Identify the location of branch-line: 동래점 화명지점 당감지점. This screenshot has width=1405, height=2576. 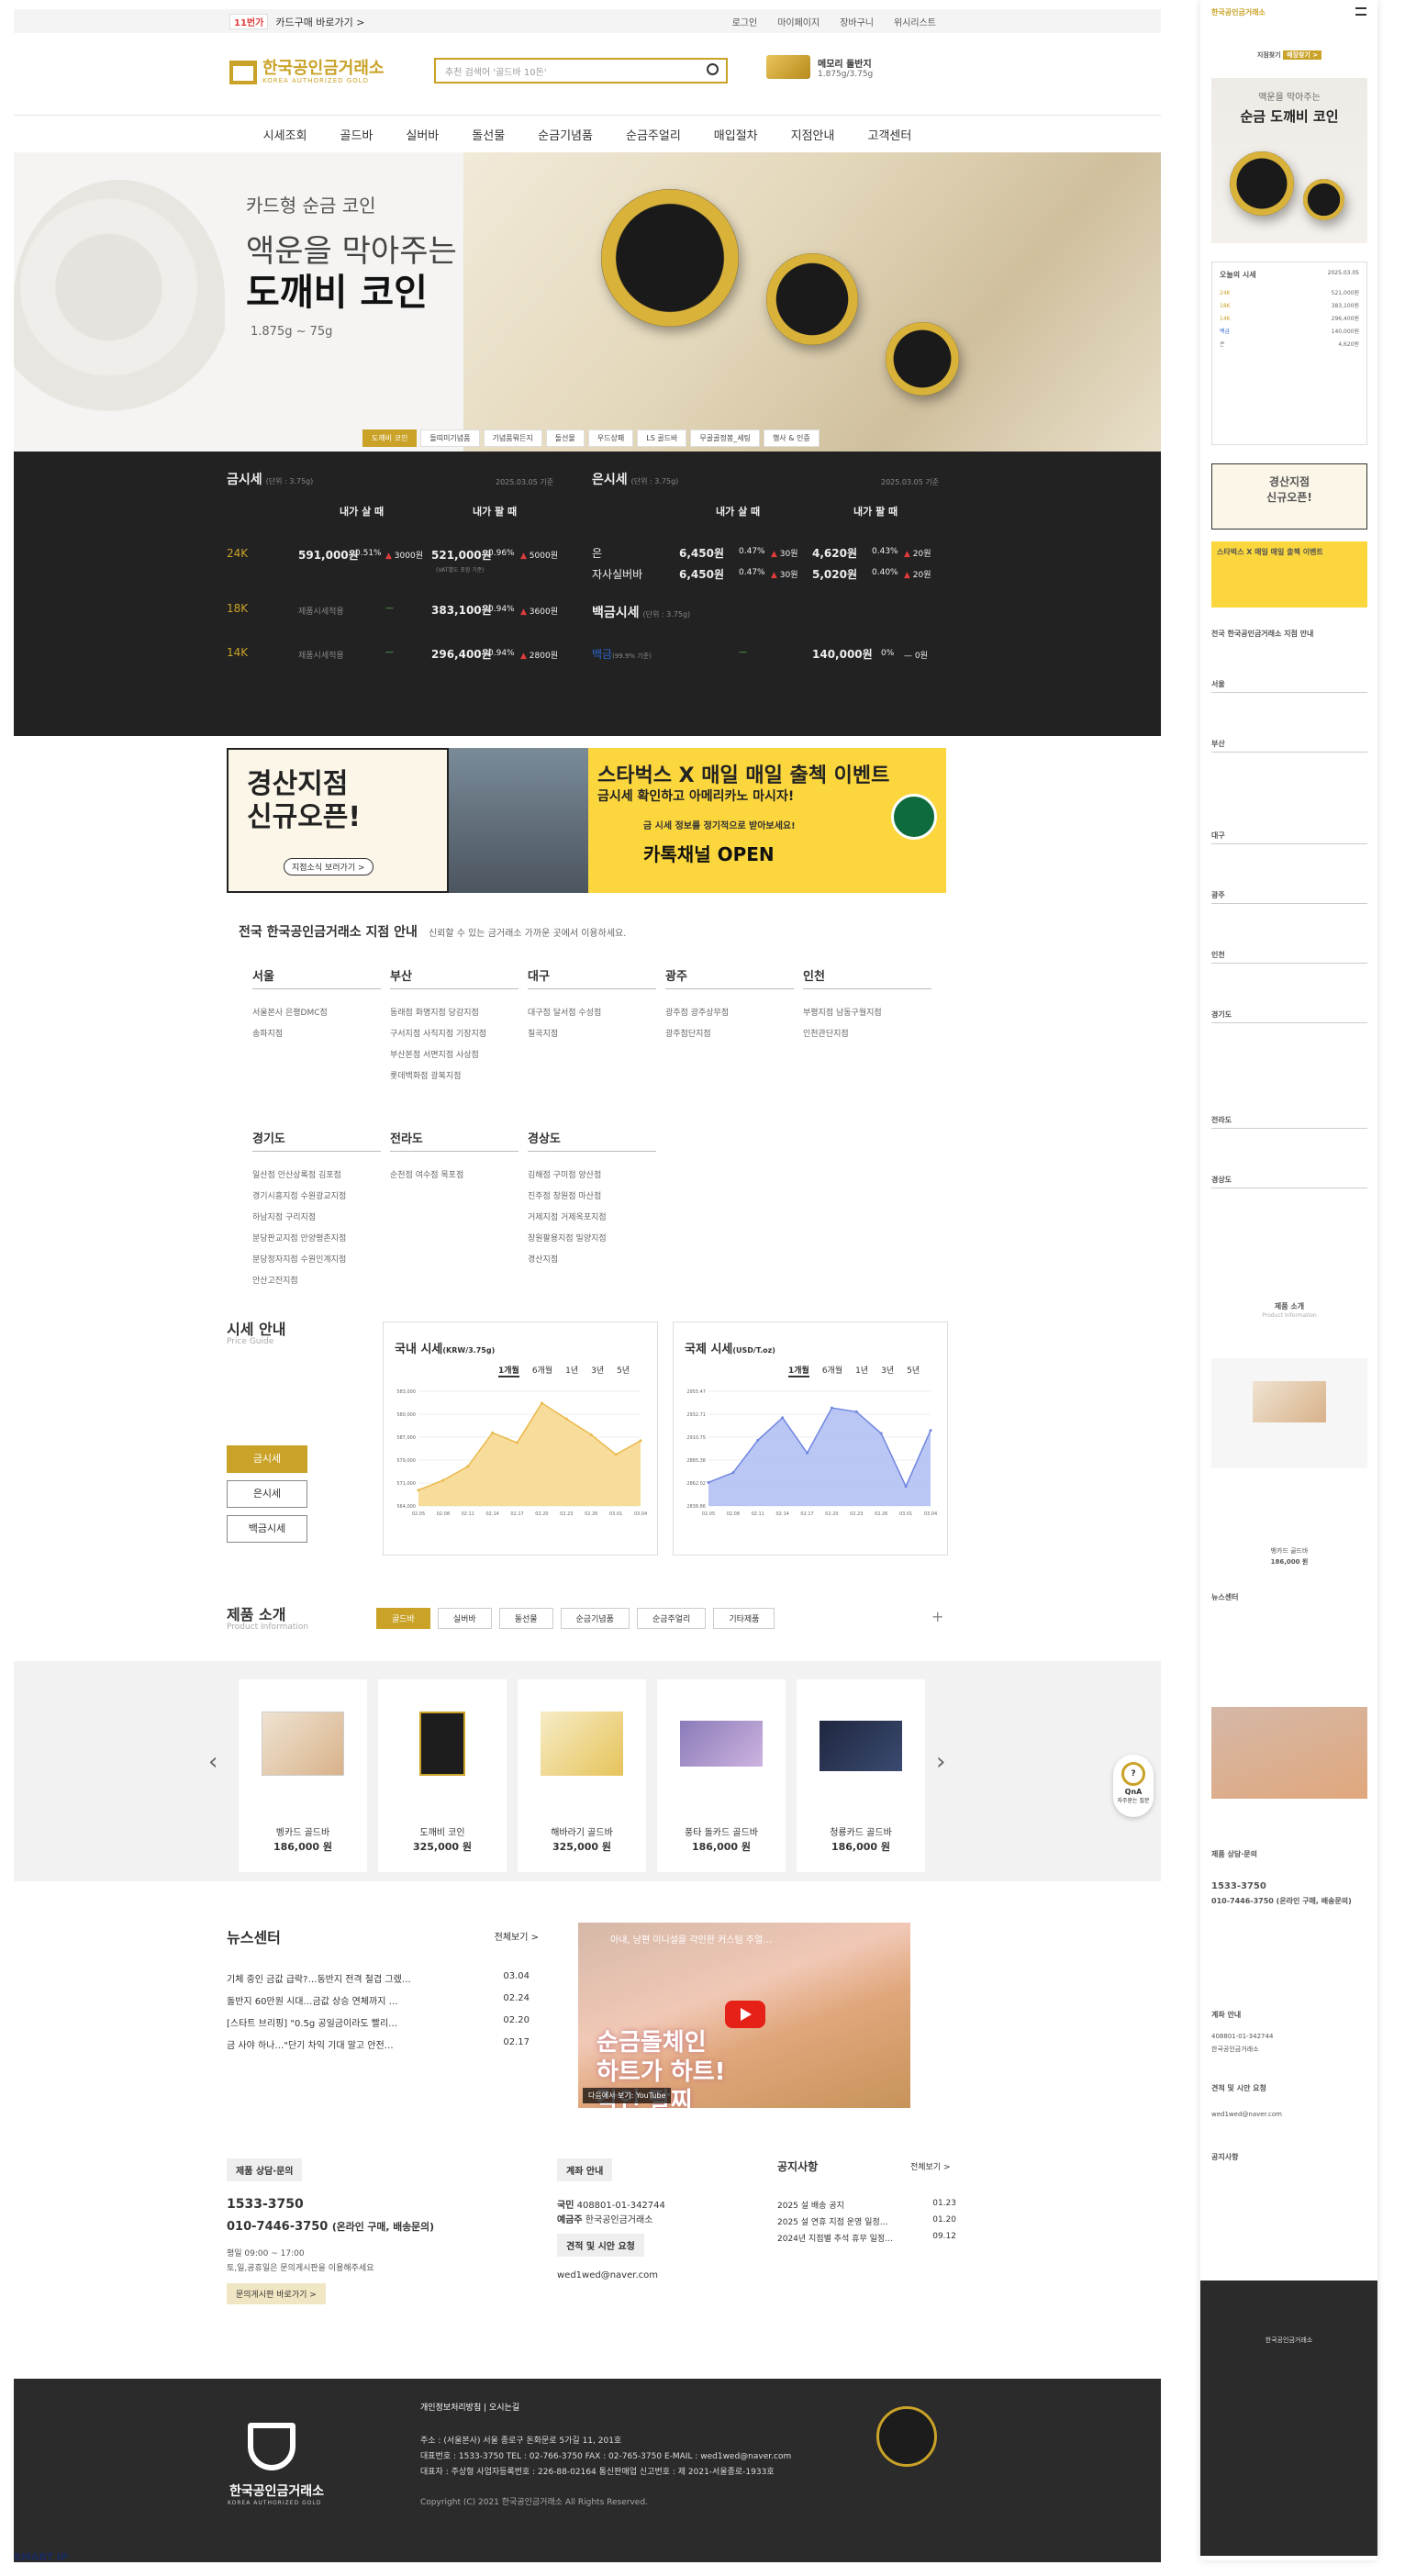
(454, 1013).